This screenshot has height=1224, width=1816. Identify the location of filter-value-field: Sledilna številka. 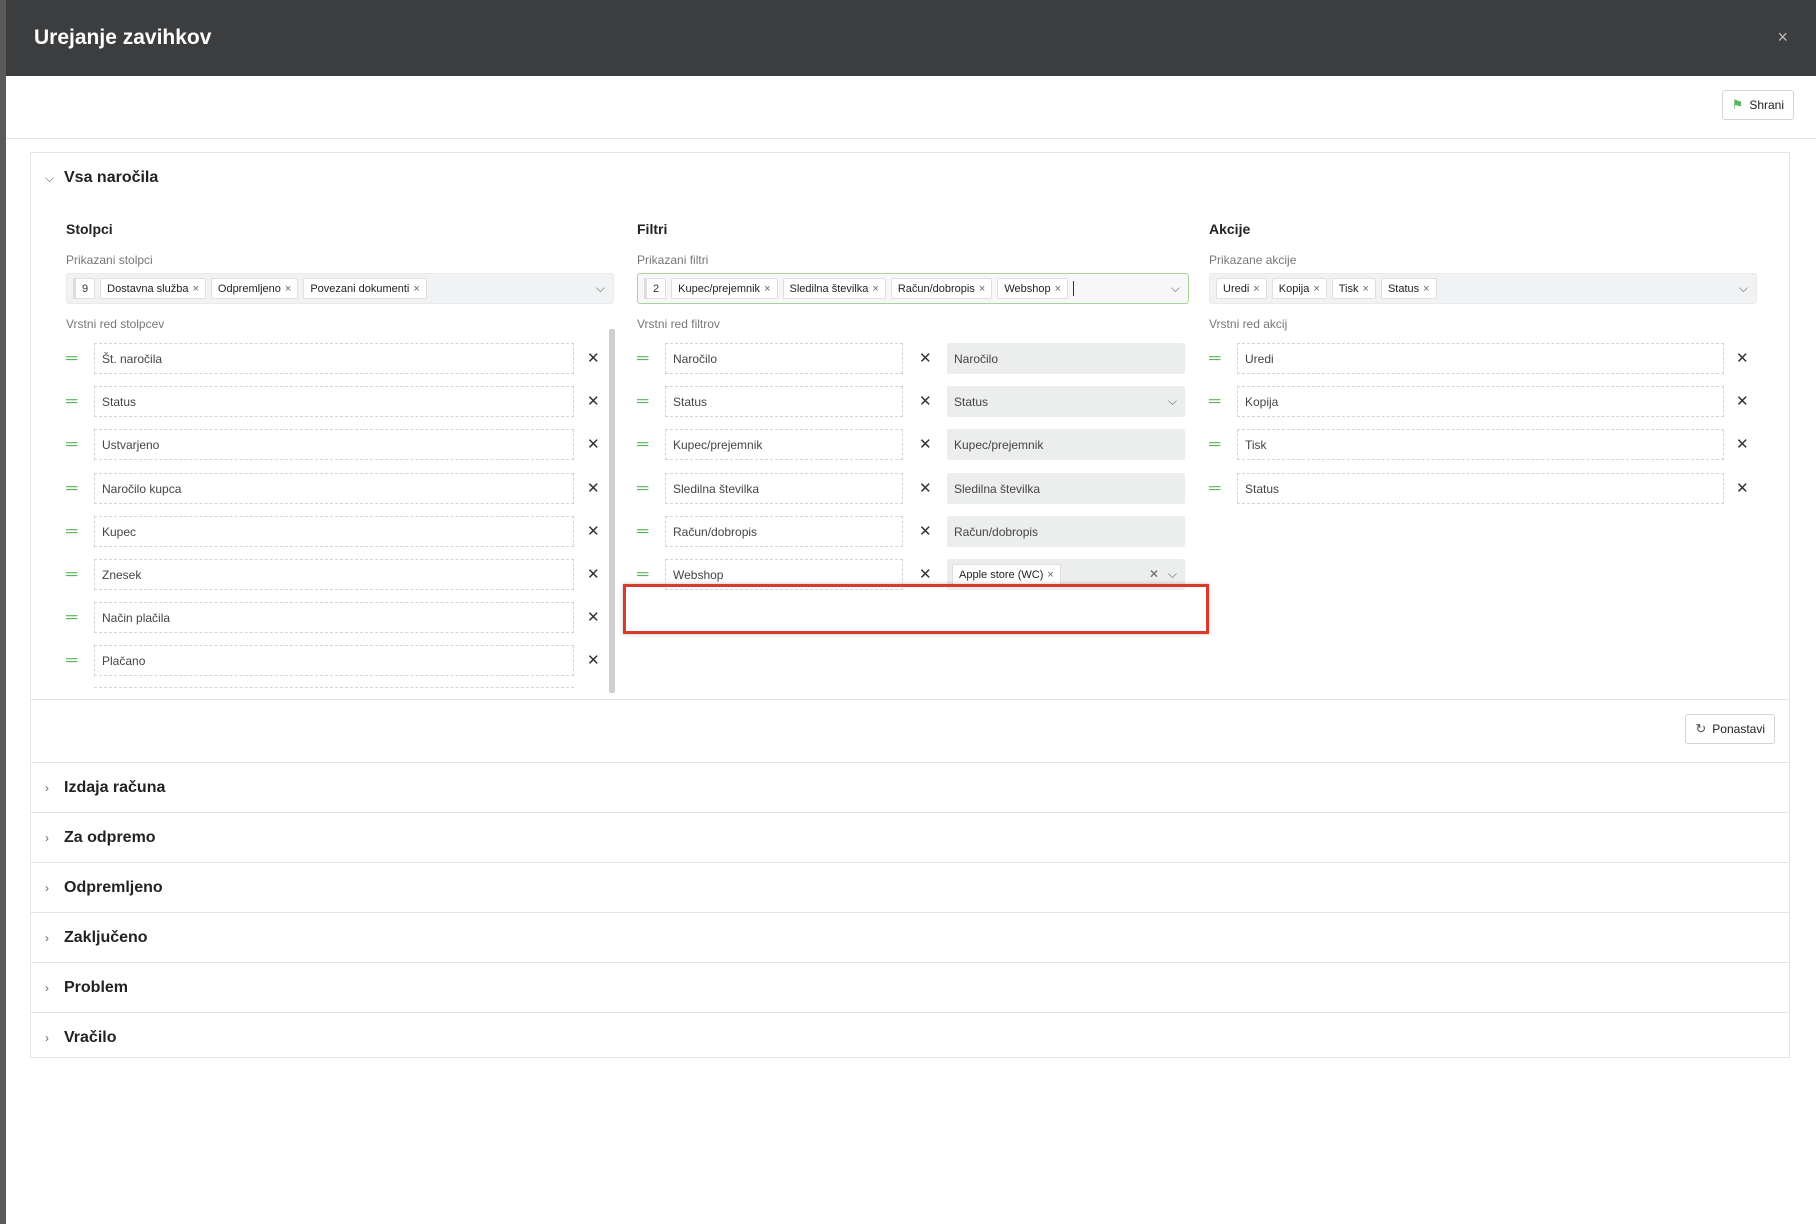
(1066, 488).